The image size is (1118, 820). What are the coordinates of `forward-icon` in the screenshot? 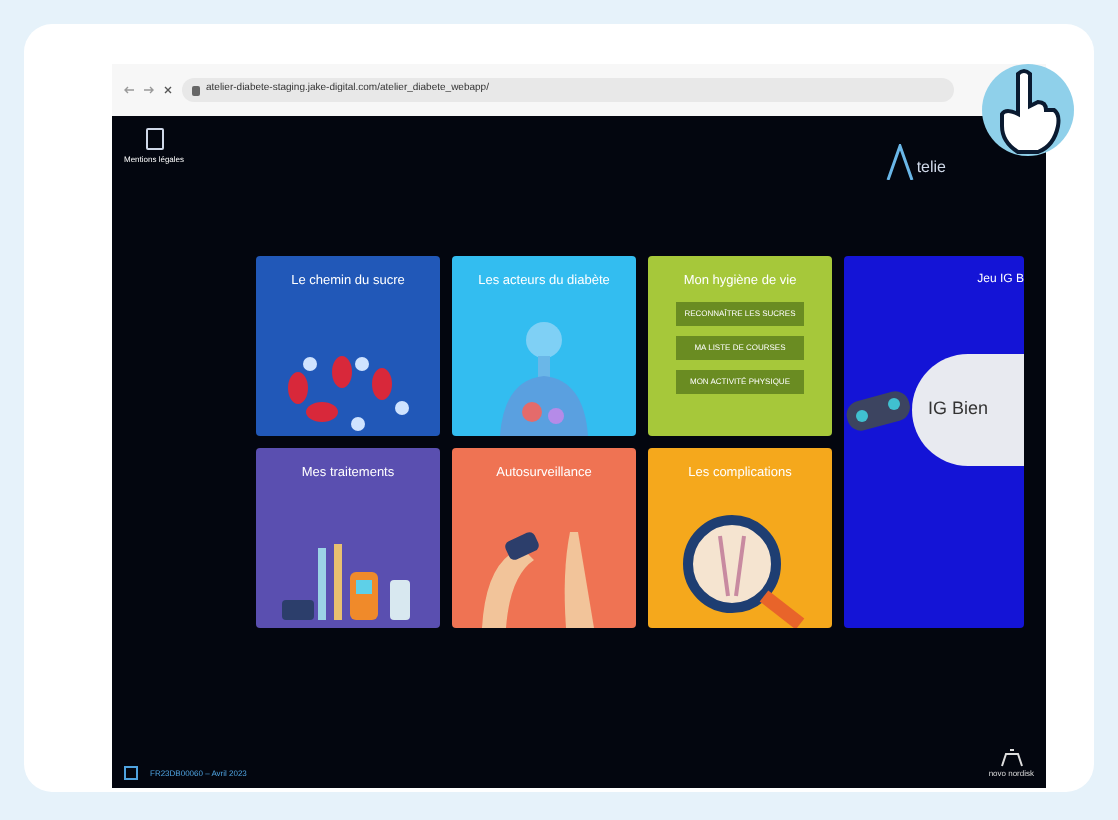 It's located at (149, 90).